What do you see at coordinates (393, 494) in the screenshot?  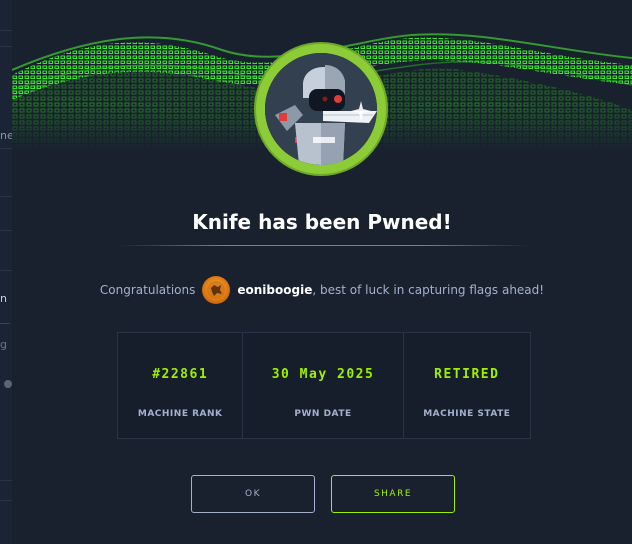 I see `share-button: SHARE` at bounding box center [393, 494].